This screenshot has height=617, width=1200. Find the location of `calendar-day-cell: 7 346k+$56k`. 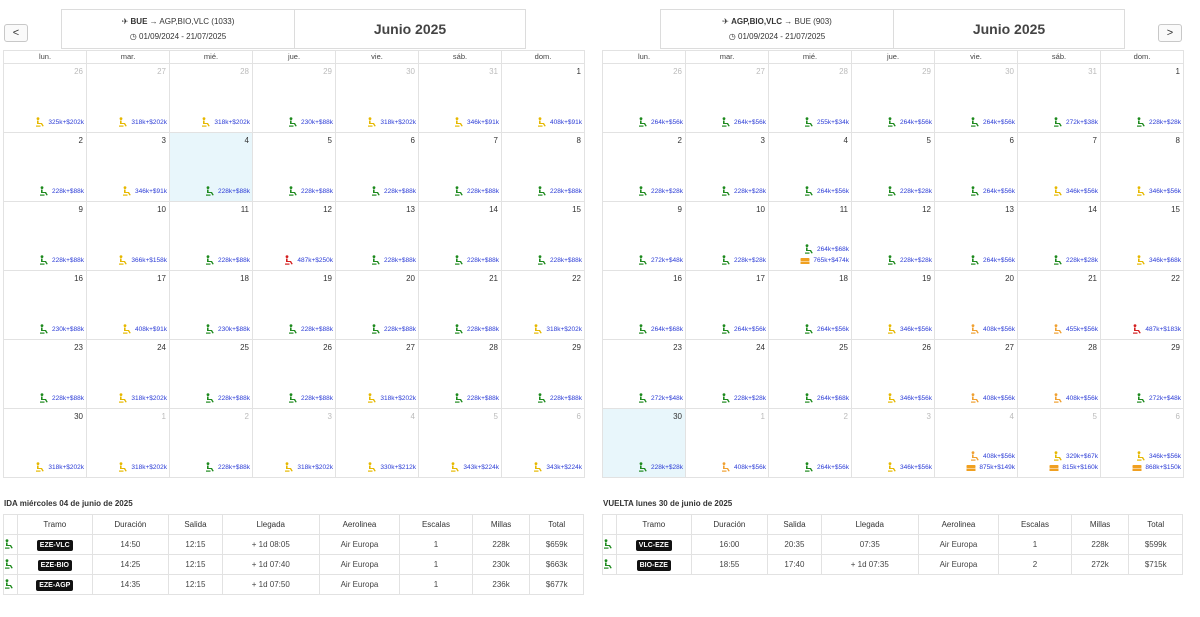

calendar-day-cell: 7 346k+$56k is located at coordinates (1059, 167).